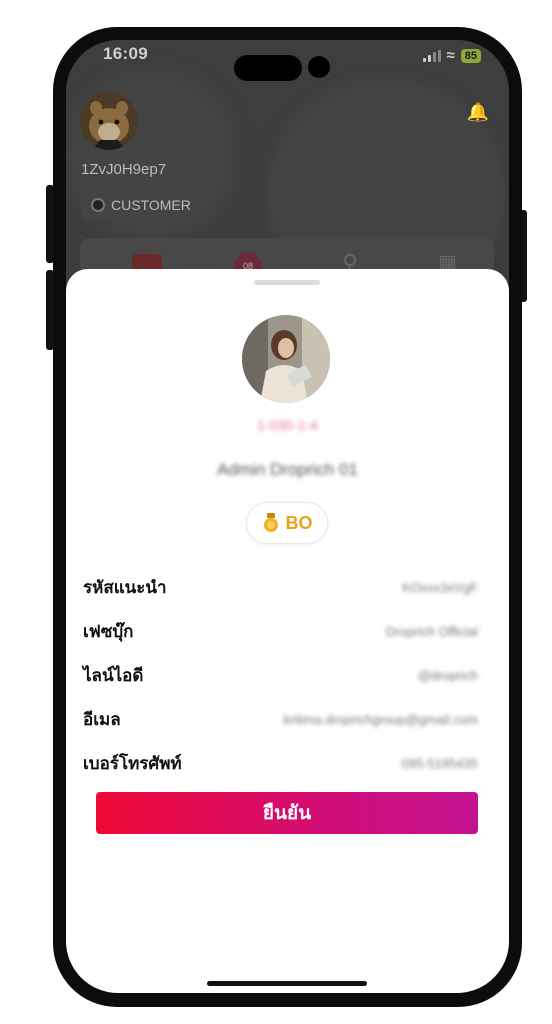 The image size is (552, 1024). I want to click on detail-row-facebook: เฟซบุ๊ก Droprich Official, so click(280, 631).